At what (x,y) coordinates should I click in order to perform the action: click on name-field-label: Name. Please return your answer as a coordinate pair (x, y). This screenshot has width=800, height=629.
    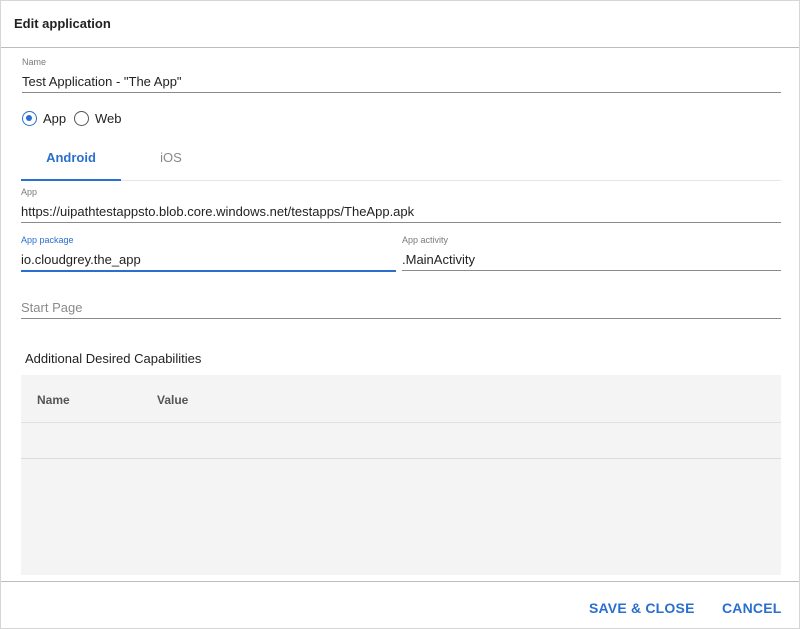
    Looking at the image, I should click on (34, 62).